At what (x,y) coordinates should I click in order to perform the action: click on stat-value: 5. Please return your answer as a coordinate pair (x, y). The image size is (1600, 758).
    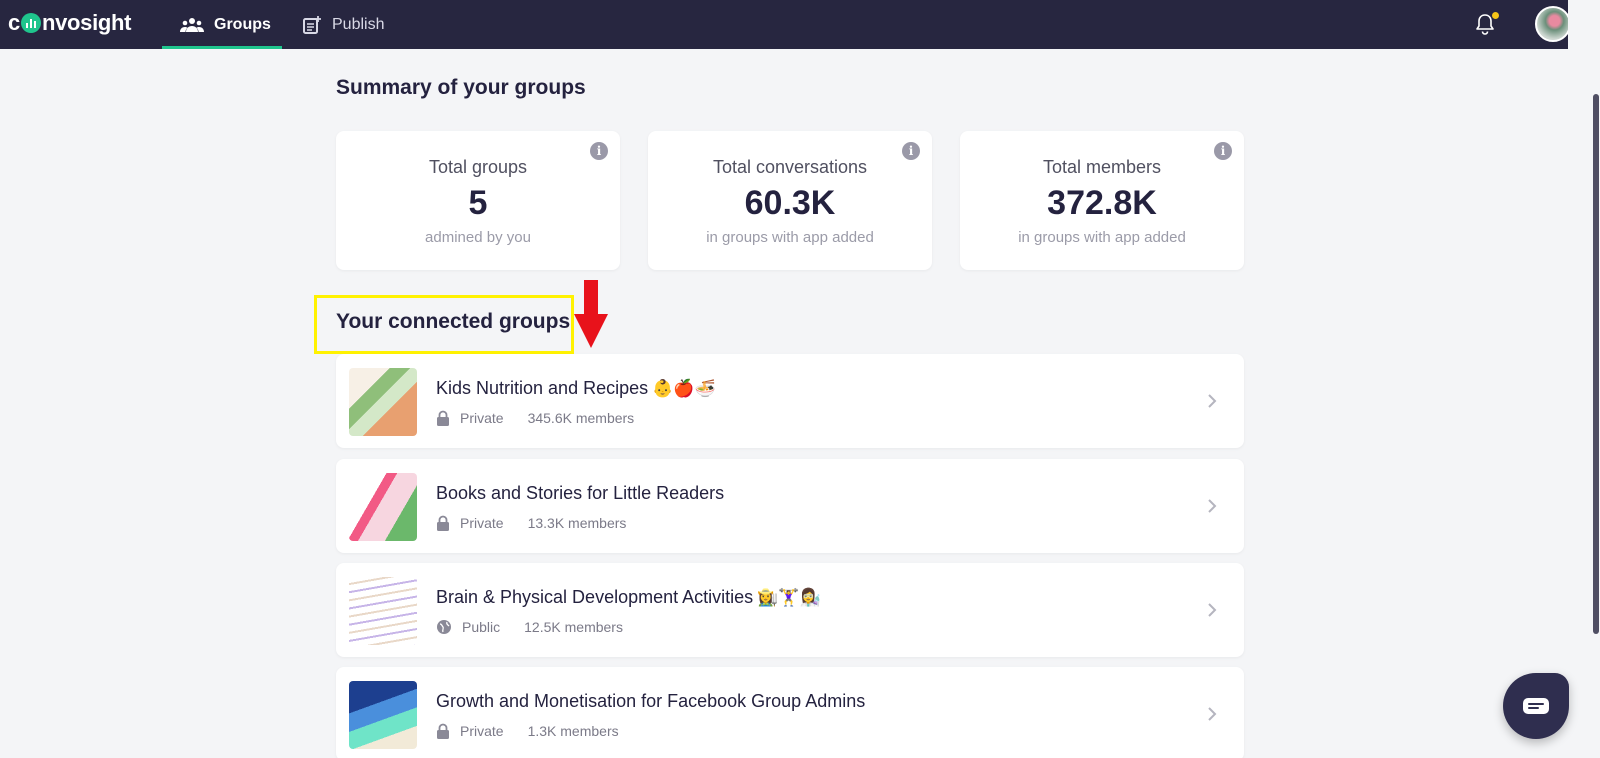
    Looking at the image, I should click on (478, 203).